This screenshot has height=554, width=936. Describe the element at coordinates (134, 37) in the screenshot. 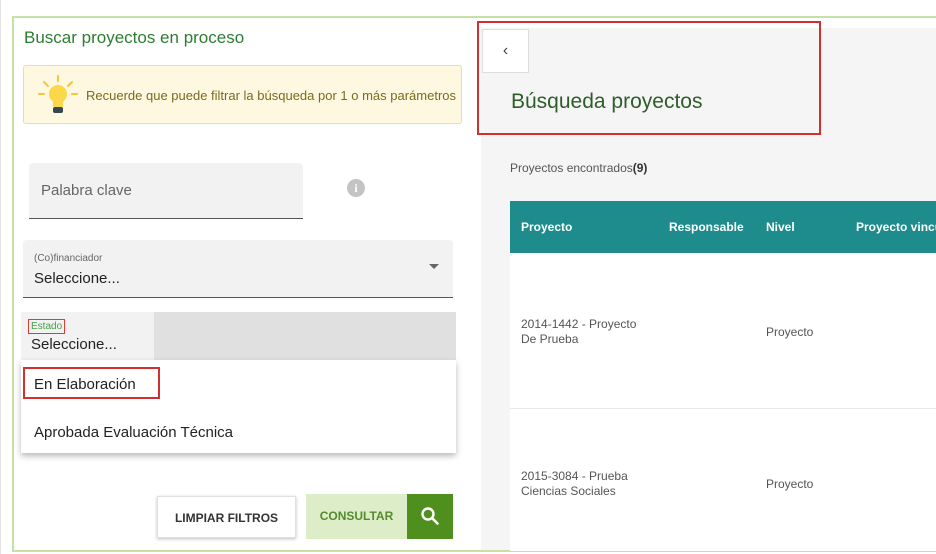

I see `search-title: Buscar proyectos en proceso` at that location.